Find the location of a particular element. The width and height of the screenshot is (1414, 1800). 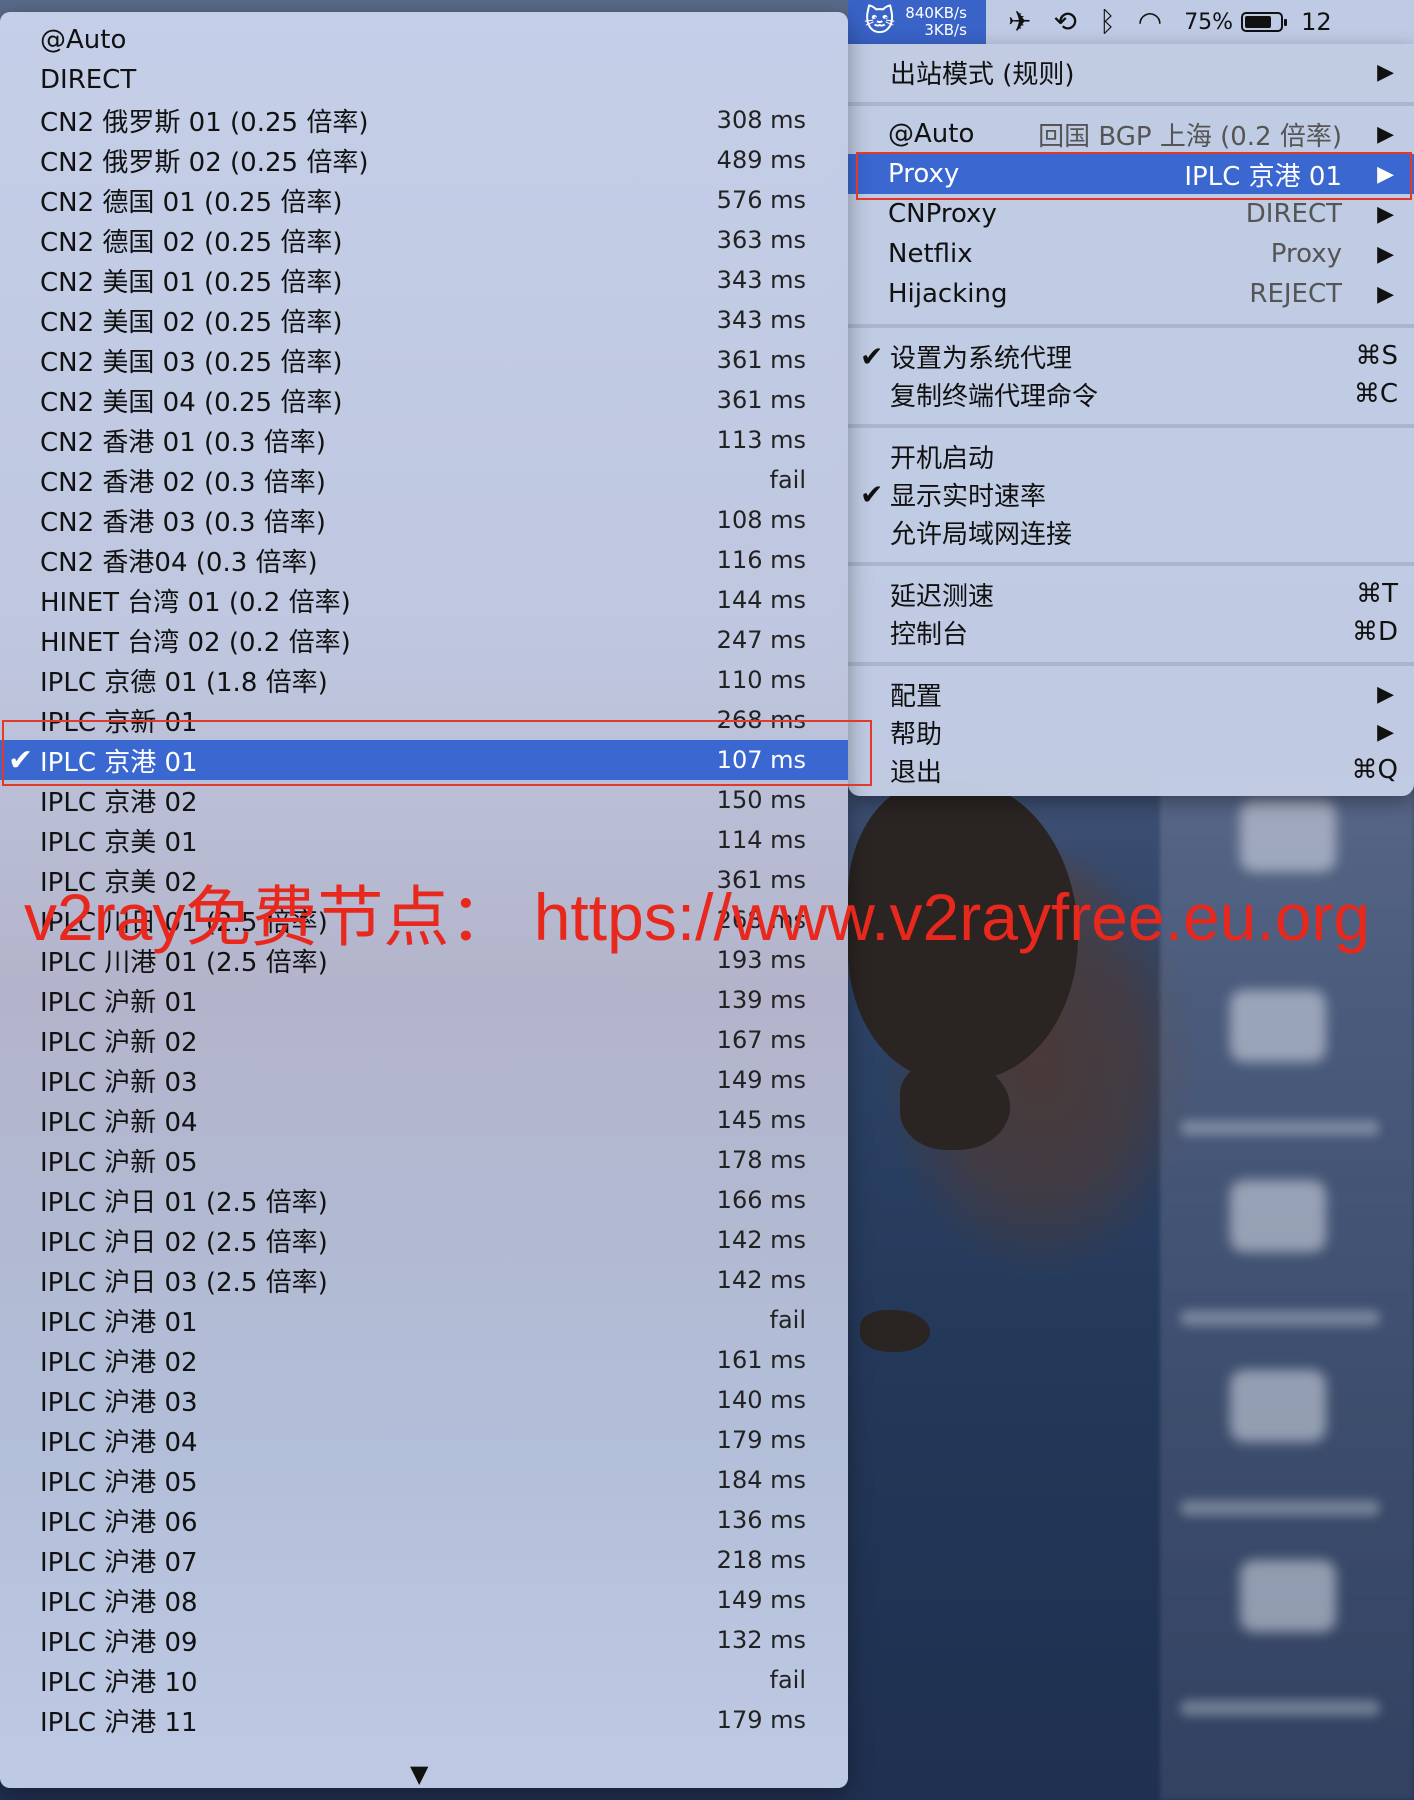

proxy-node-item: CN2 香港04 (0.3 倍率) 116 ms is located at coordinates (424, 560).